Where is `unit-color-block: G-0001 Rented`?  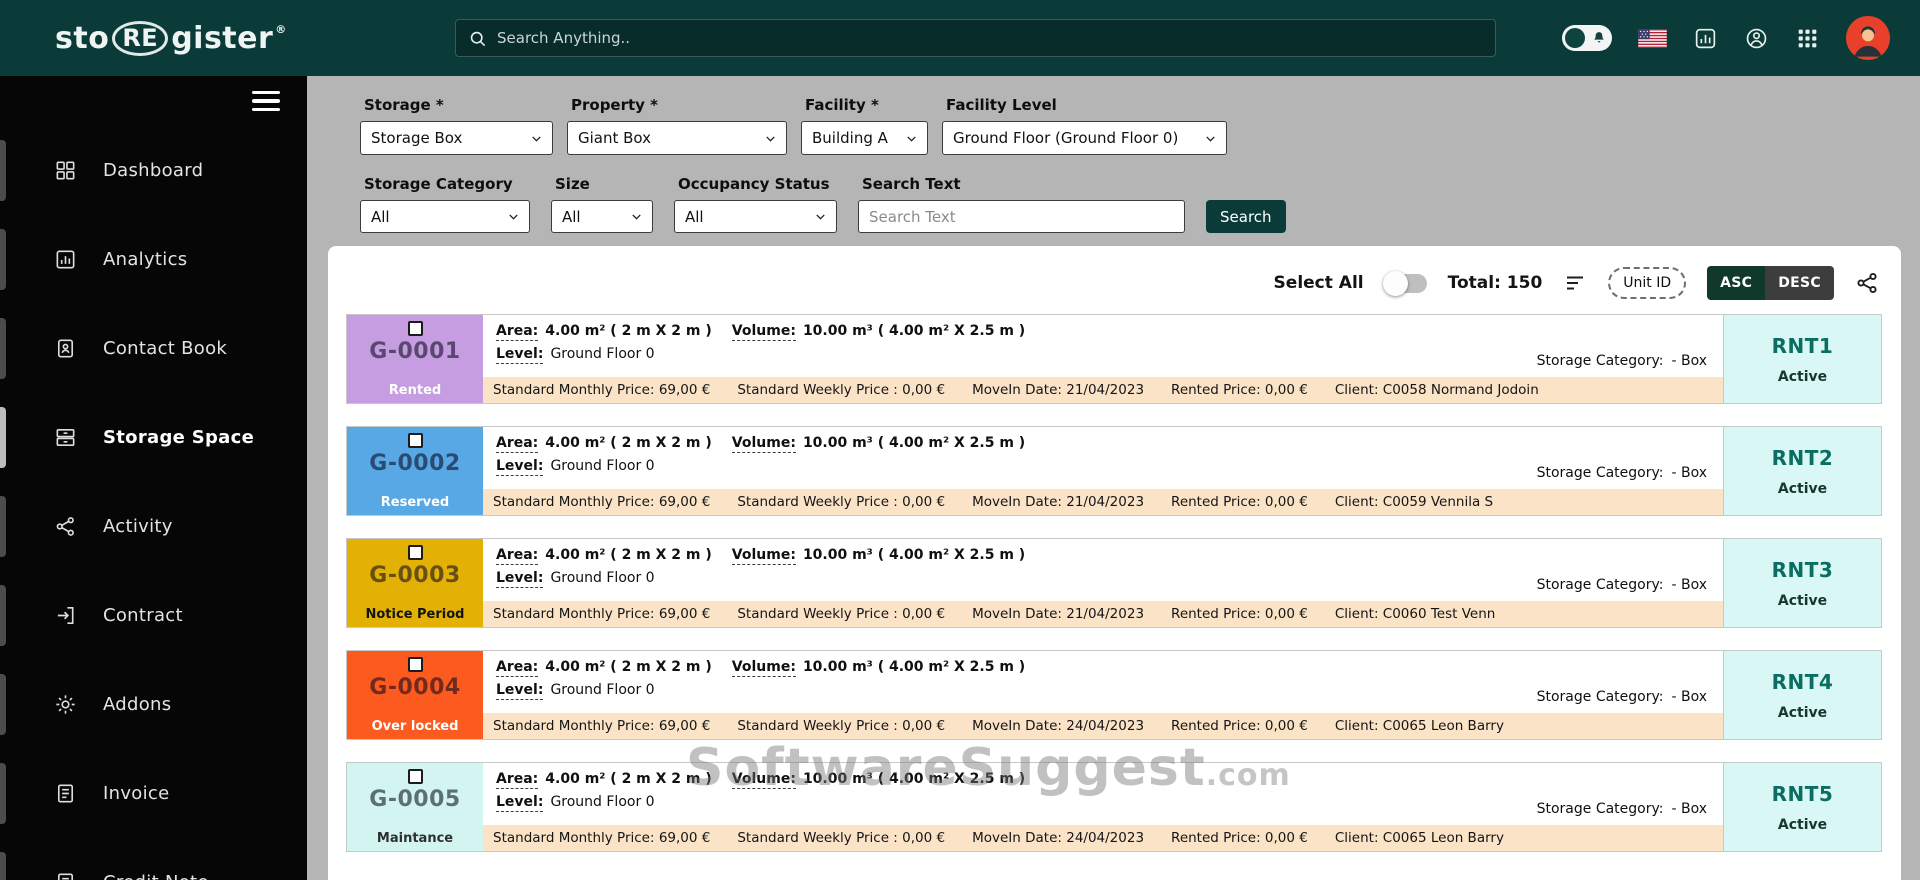 unit-color-block: G-0001 Rented is located at coordinates (415, 359).